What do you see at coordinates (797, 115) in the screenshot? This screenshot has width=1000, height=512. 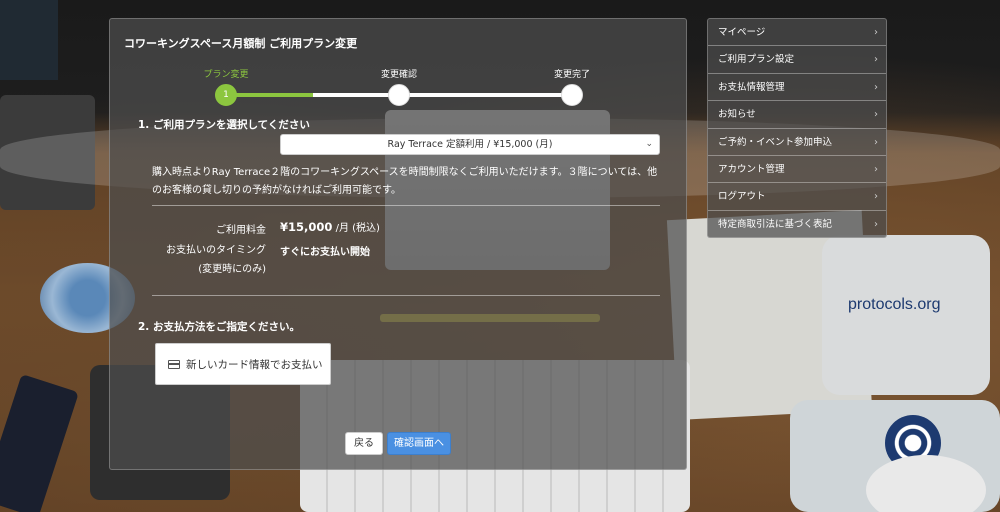 I see `menu-item-news: お知らせ ›` at bounding box center [797, 115].